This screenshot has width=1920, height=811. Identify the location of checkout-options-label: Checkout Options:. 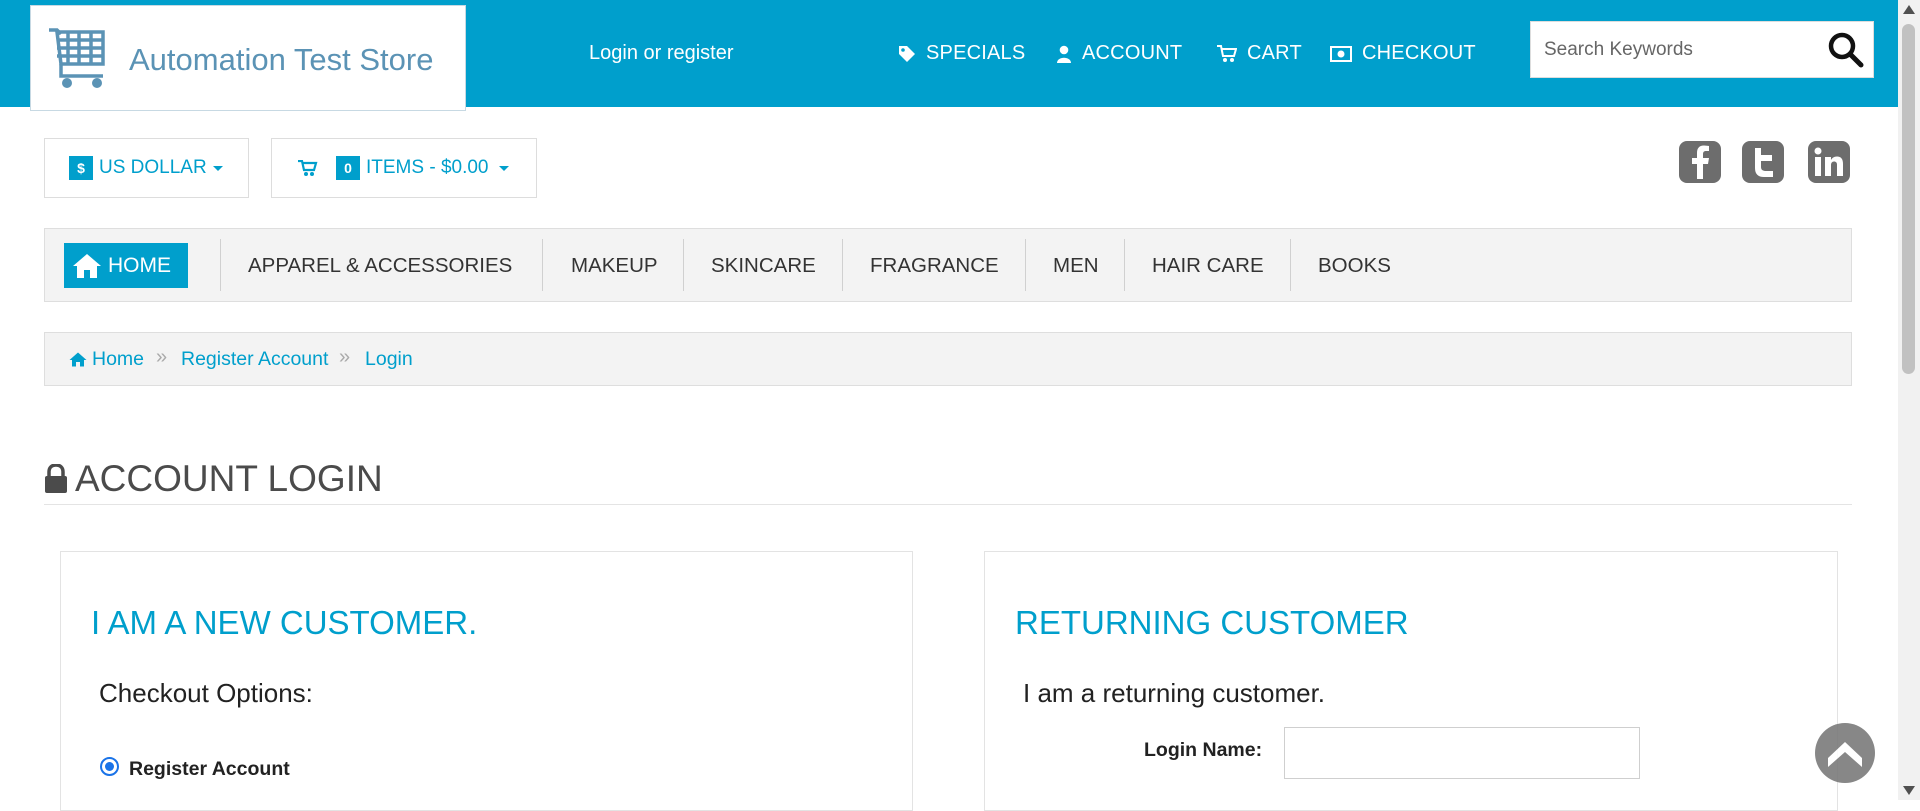
(206, 693).